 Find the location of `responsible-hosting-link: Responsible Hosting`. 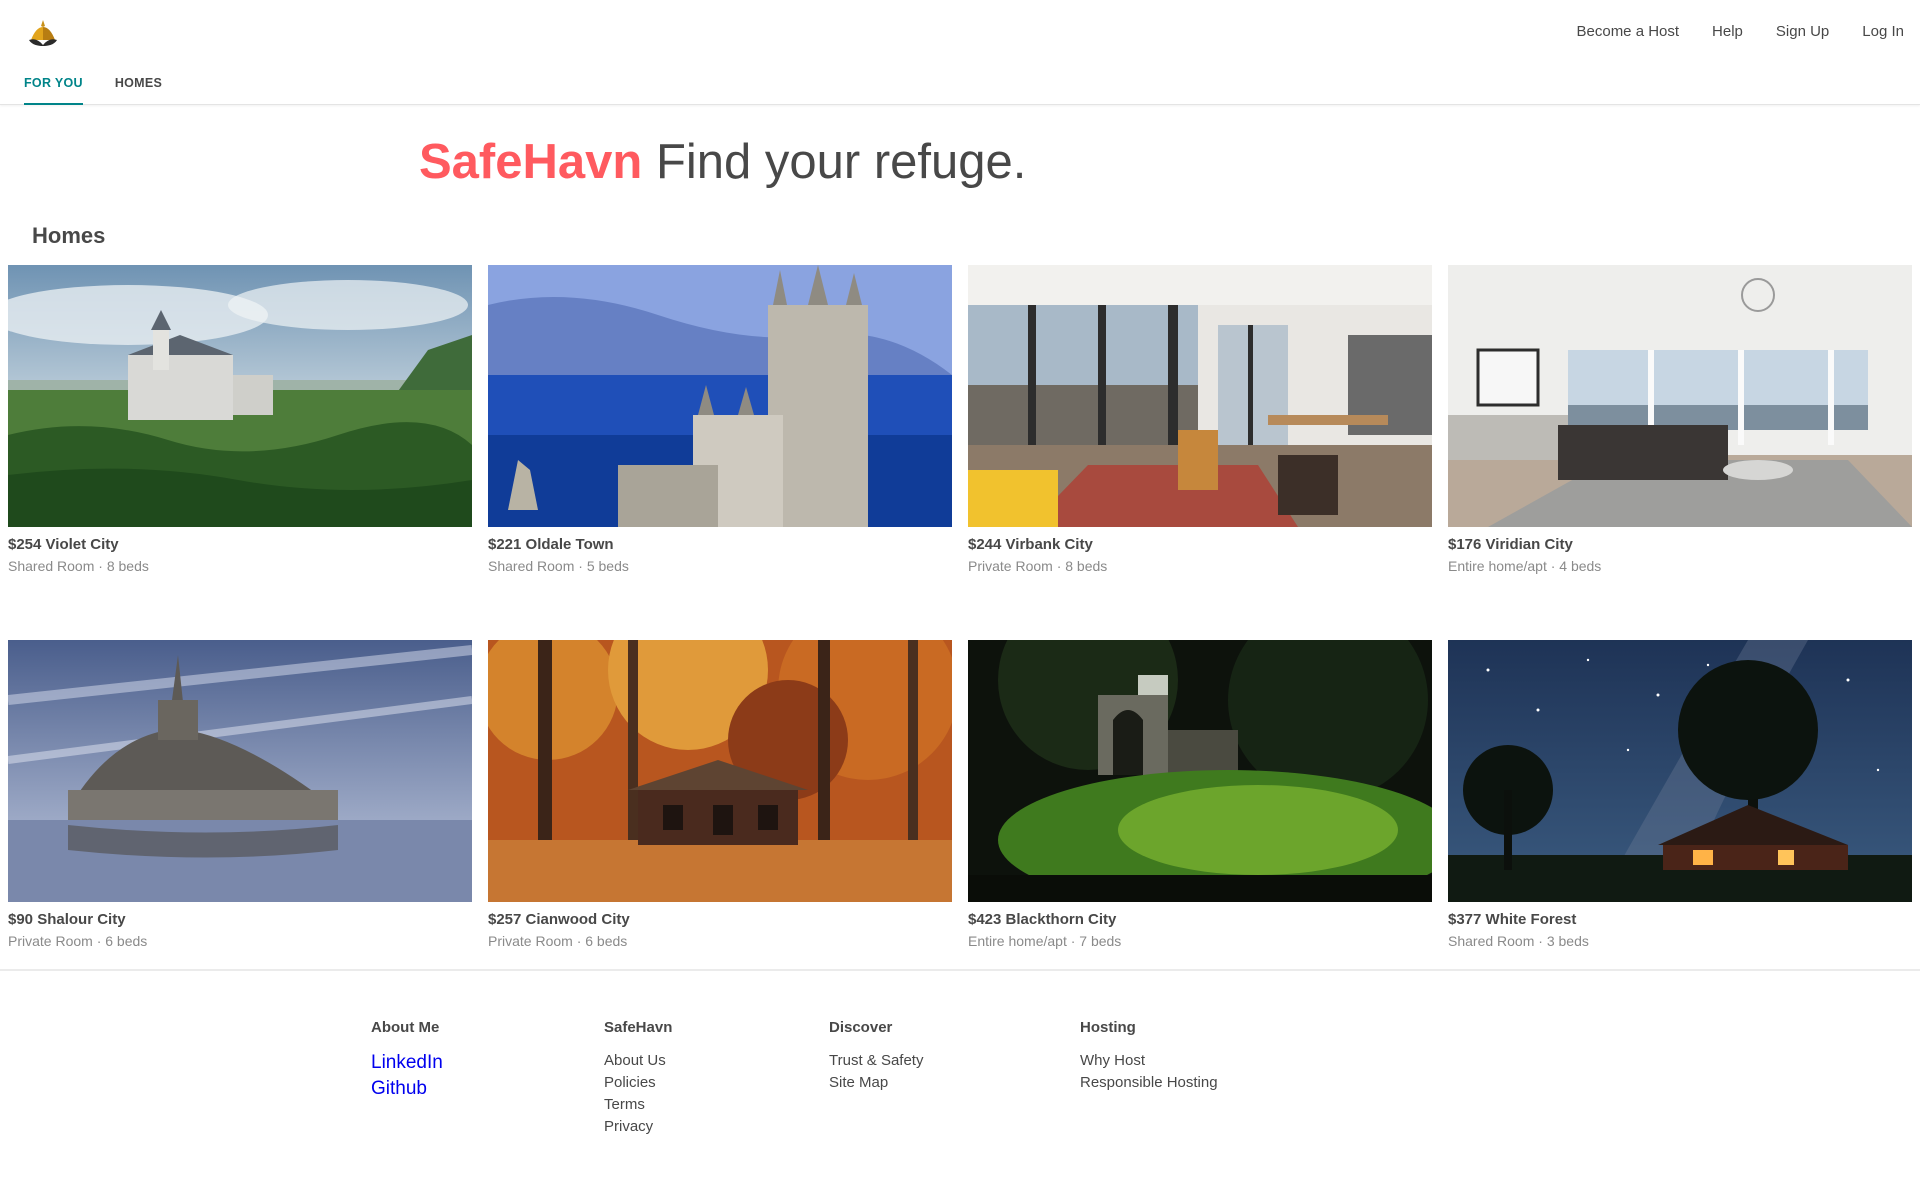

responsible-hosting-link: Responsible Hosting is located at coordinates (1149, 1083).